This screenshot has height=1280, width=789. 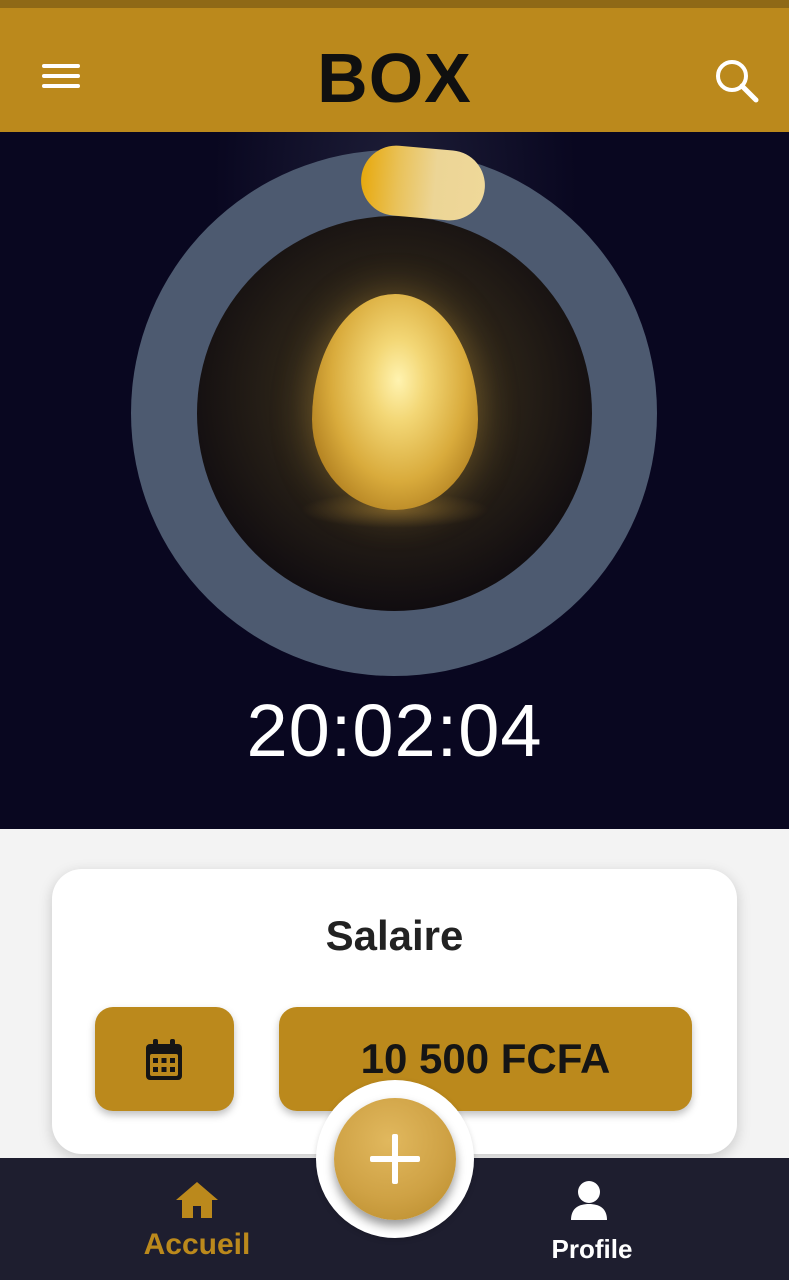 What do you see at coordinates (592, 1249) in the screenshot?
I see `nav-label-profile: Profile` at bounding box center [592, 1249].